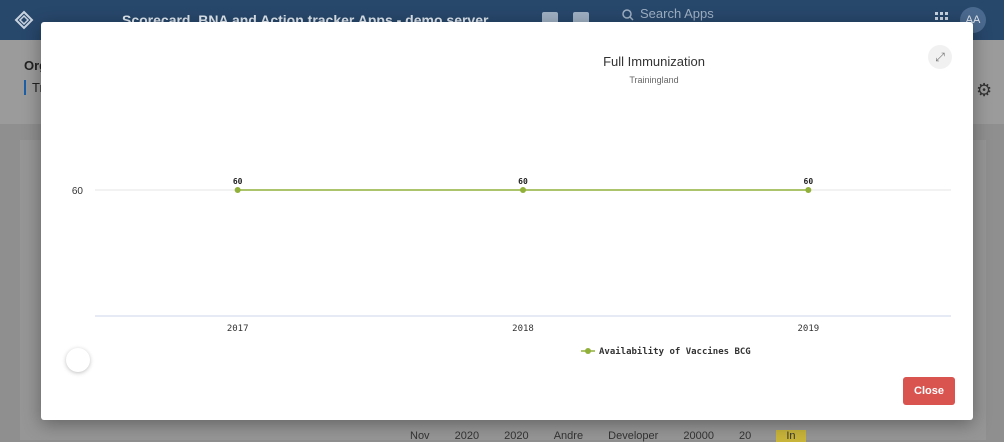 Image resolution: width=1004 pixels, height=442 pixels. What do you see at coordinates (24, 20) in the screenshot?
I see `app-logo-icon` at bounding box center [24, 20].